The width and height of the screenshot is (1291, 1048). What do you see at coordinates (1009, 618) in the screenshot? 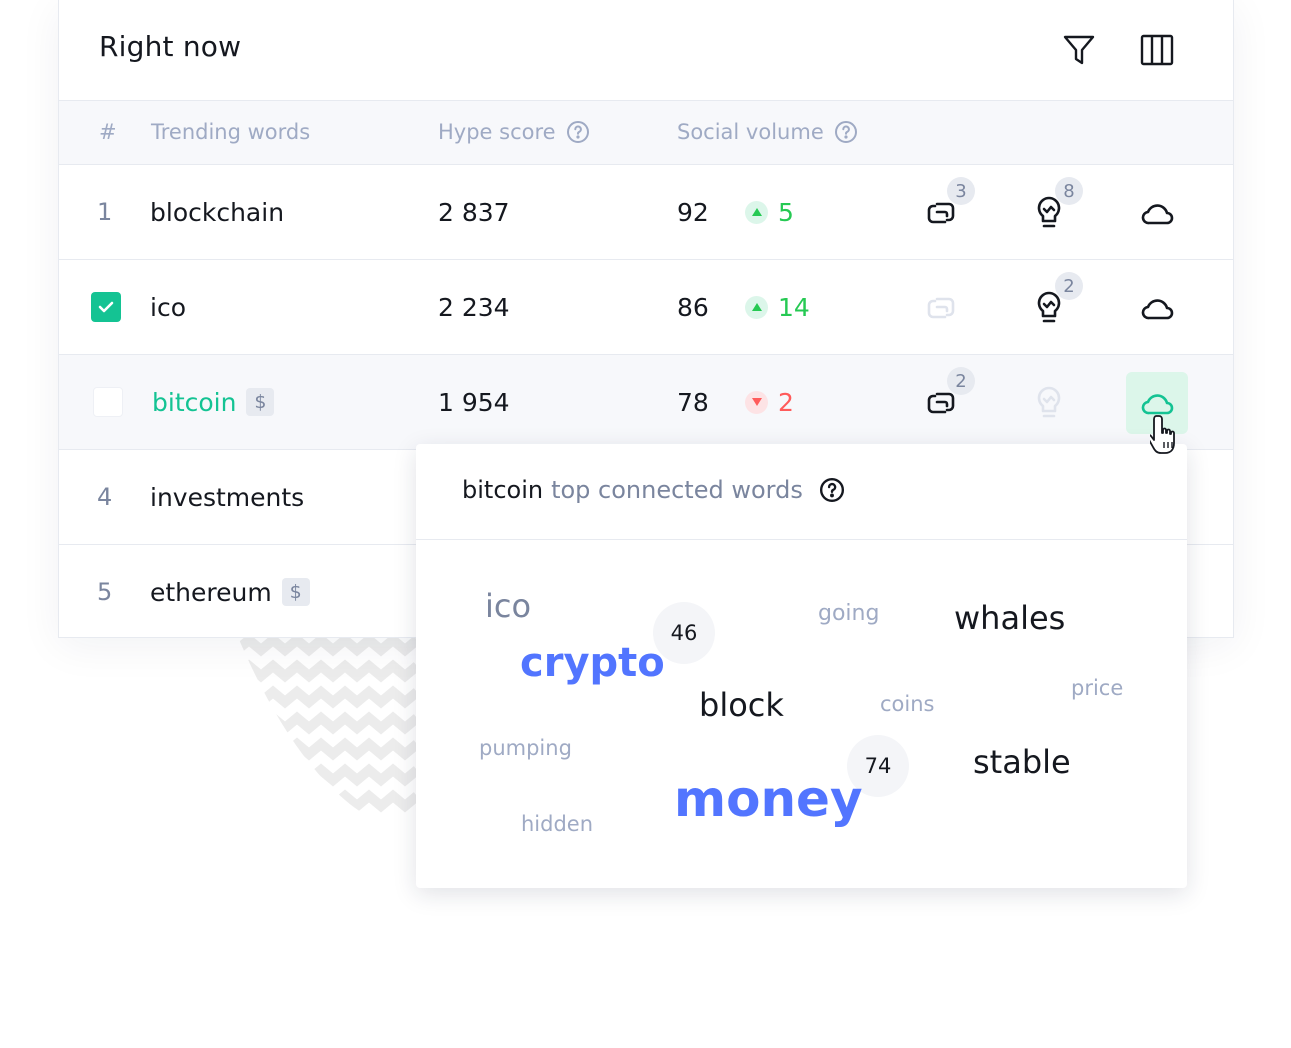
I see `cloud-word: whales` at bounding box center [1009, 618].